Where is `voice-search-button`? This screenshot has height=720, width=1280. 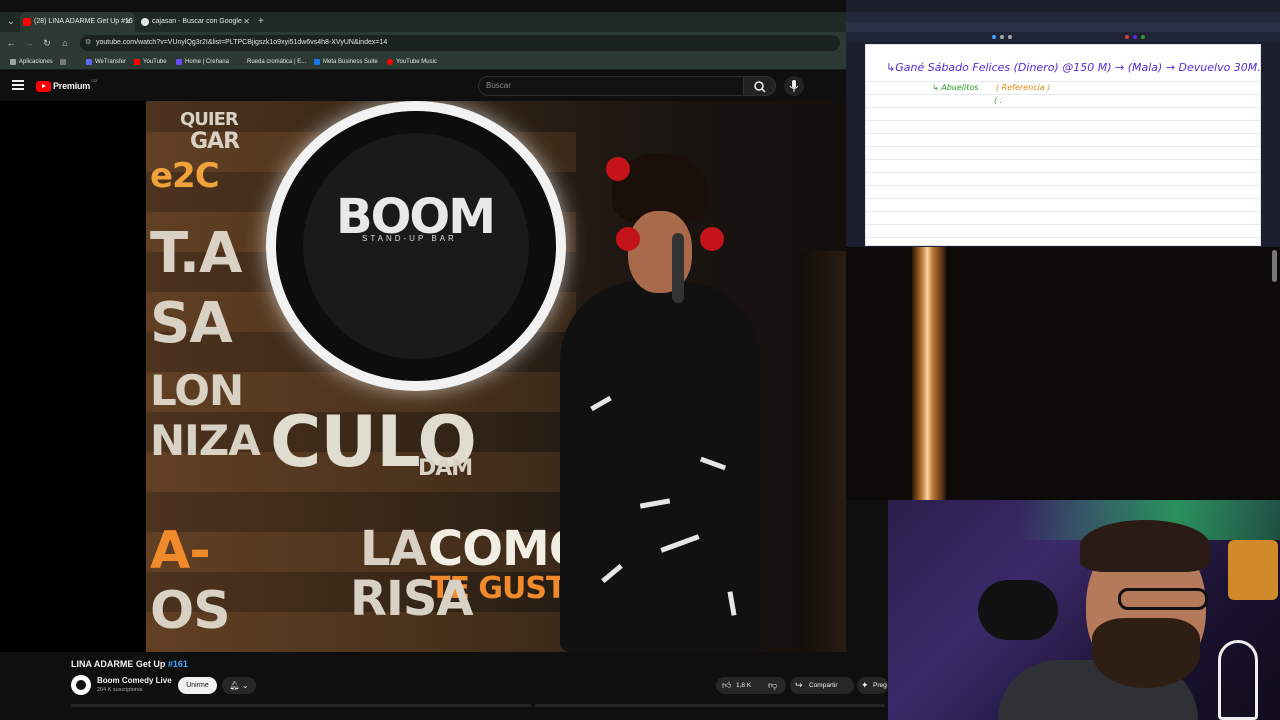
voice-search-button is located at coordinates (794, 86).